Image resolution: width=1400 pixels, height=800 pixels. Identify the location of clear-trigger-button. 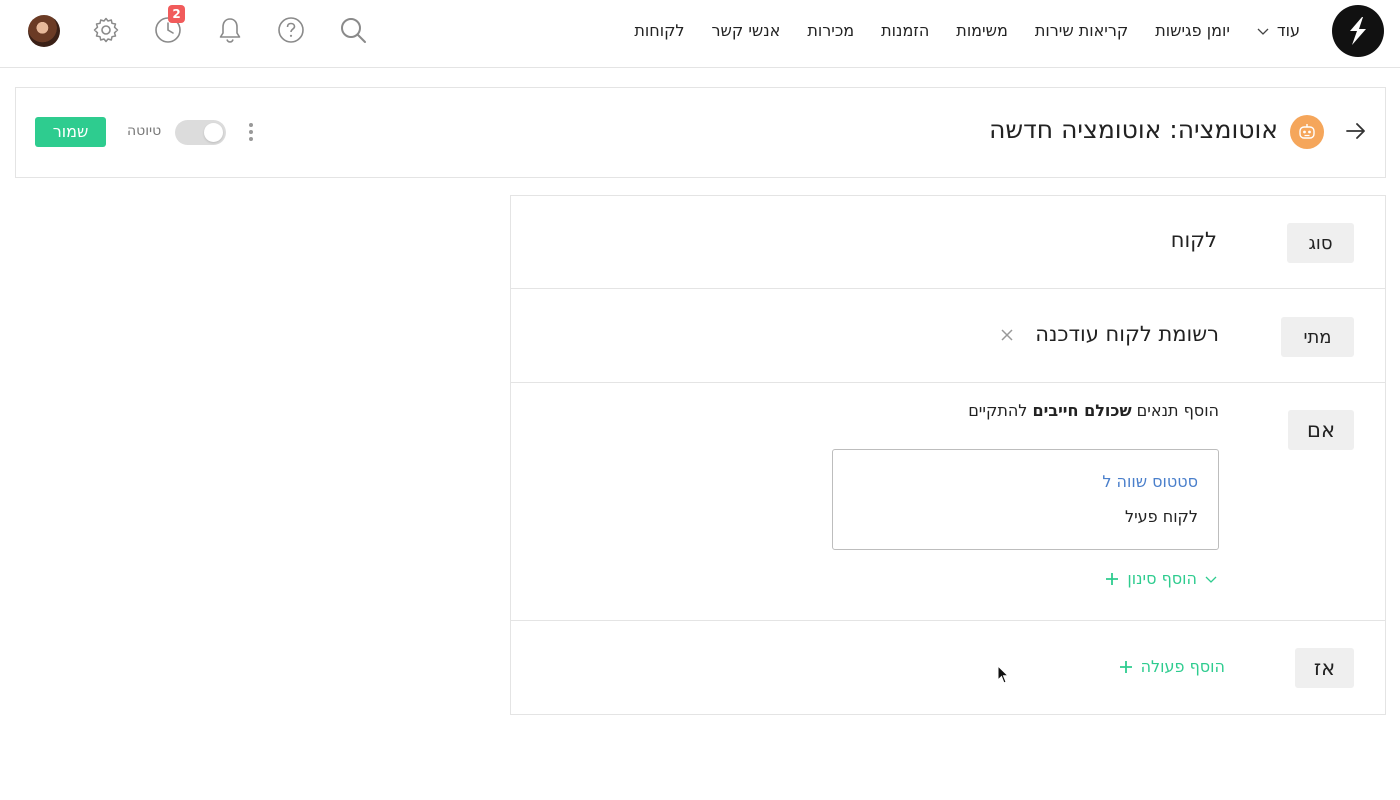
(1007, 336).